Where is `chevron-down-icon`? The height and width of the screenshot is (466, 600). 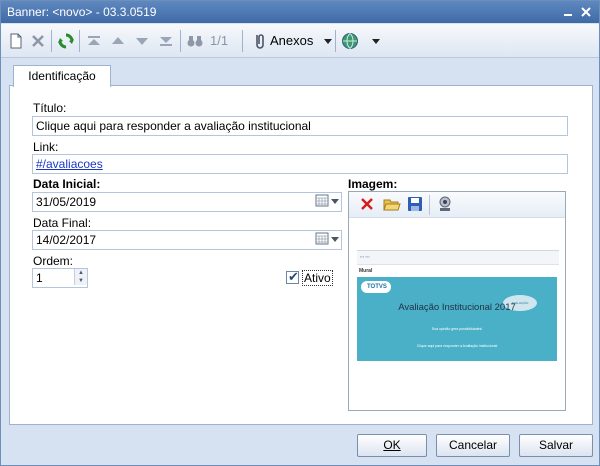 chevron-down-icon is located at coordinates (376, 41).